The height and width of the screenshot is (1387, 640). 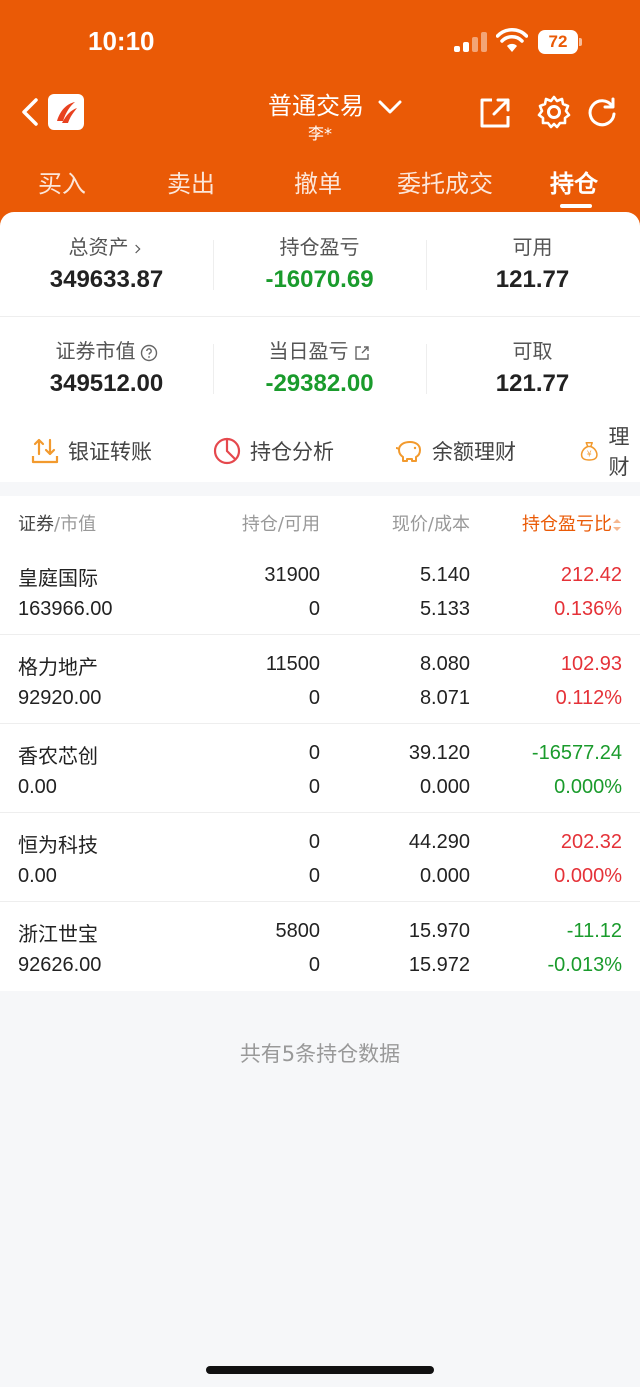 What do you see at coordinates (149, 353) in the screenshot?
I see `help-icon` at bounding box center [149, 353].